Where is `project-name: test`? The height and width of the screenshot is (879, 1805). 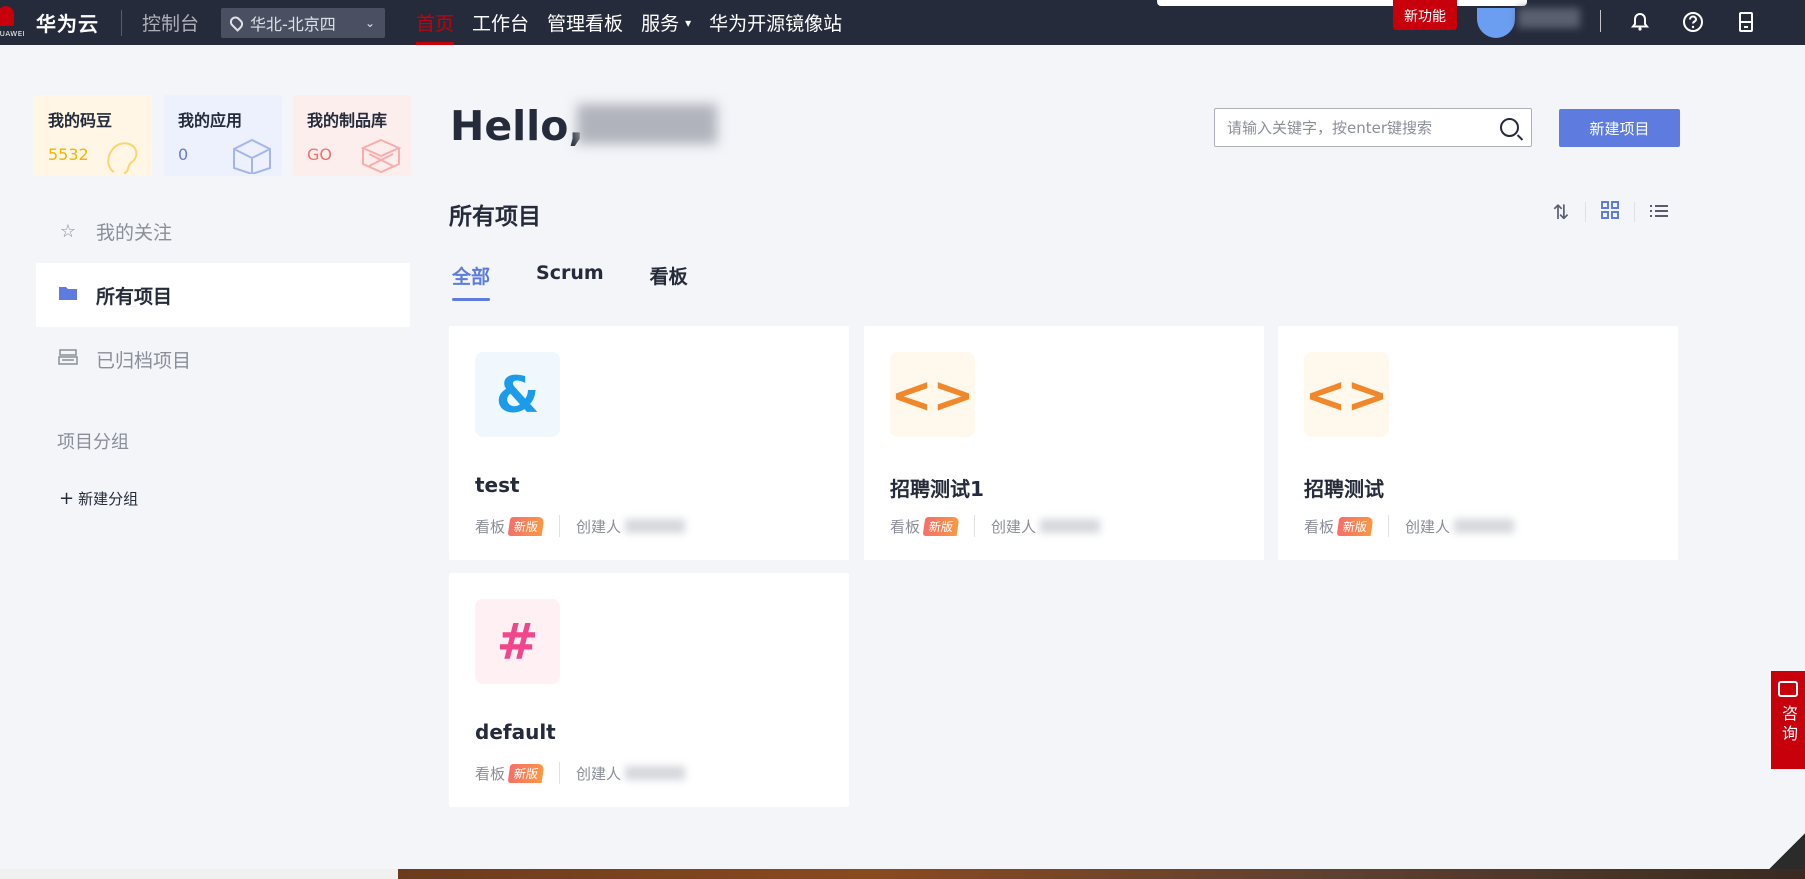
project-name: test is located at coordinates (497, 485).